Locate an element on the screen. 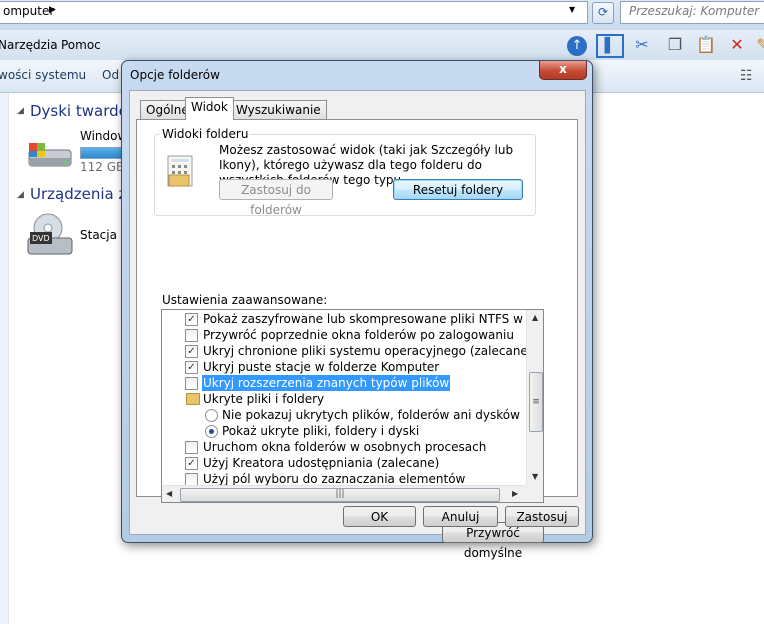  menu-tools: Narzędzia is located at coordinates (29, 45).